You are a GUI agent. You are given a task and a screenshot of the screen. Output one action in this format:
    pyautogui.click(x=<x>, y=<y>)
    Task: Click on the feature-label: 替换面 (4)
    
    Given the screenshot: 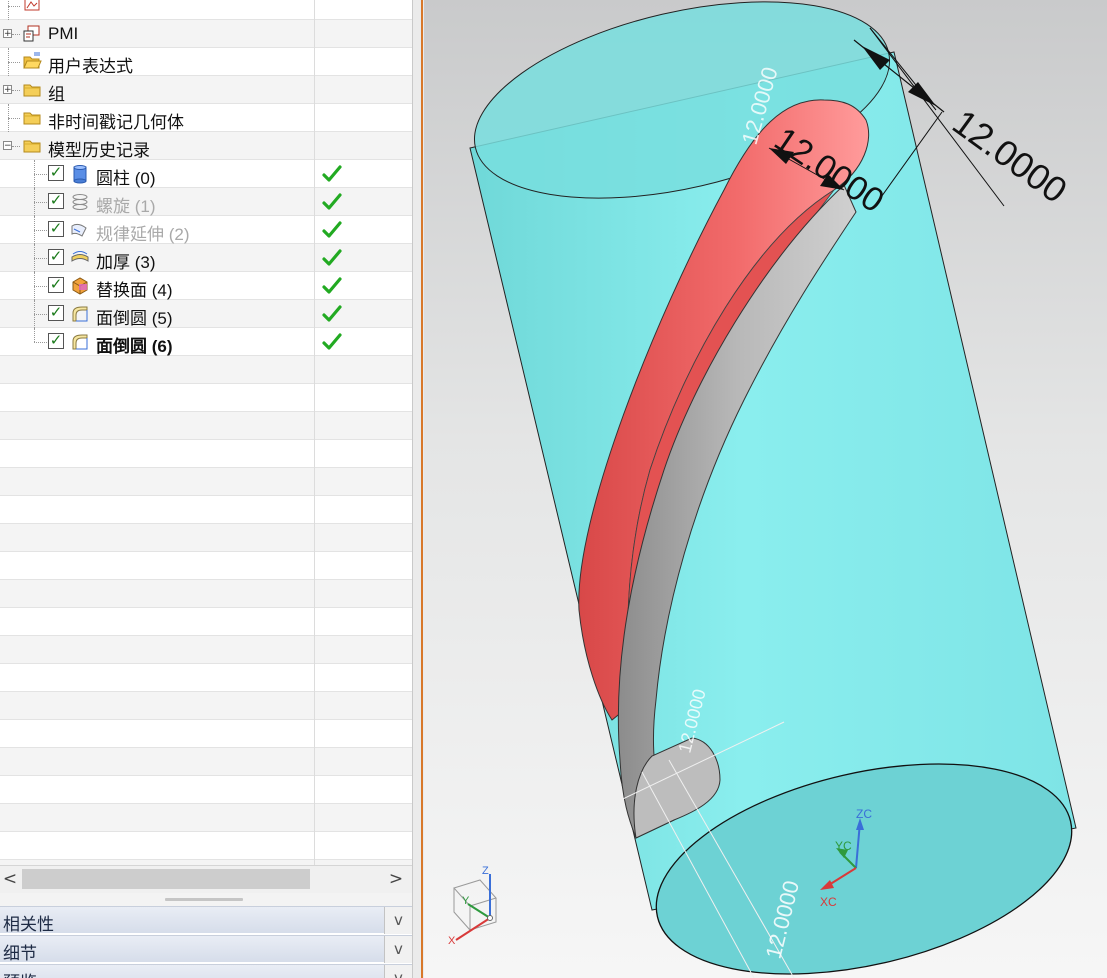 What is the action you would take?
    pyautogui.click(x=134, y=290)
    